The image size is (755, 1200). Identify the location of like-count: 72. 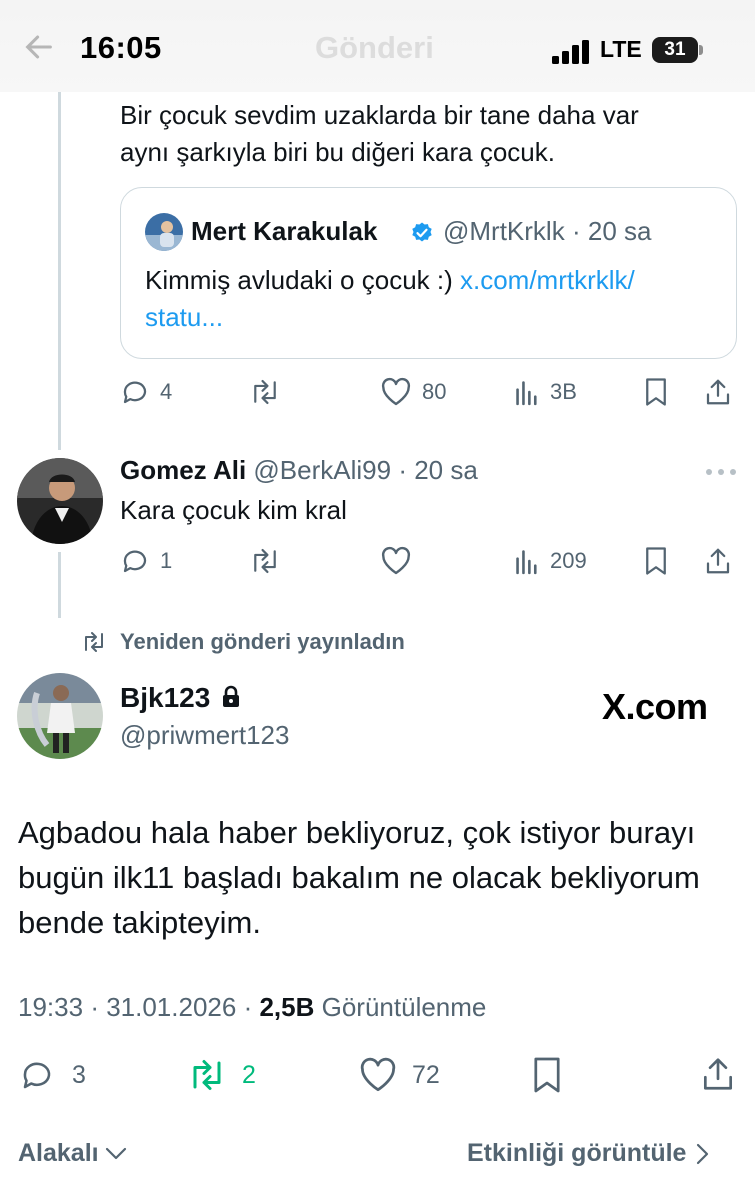
(426, 1074).